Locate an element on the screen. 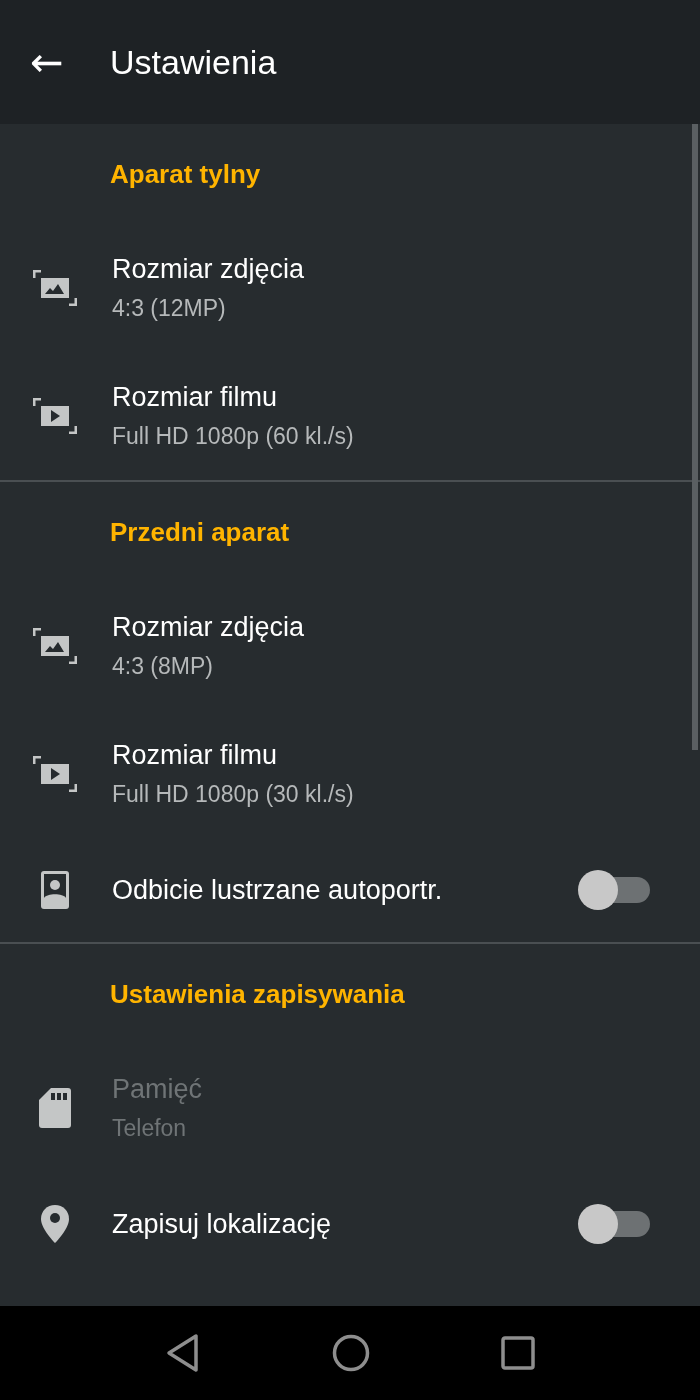  sd-card-icon is located at coordinates (55, 1108).